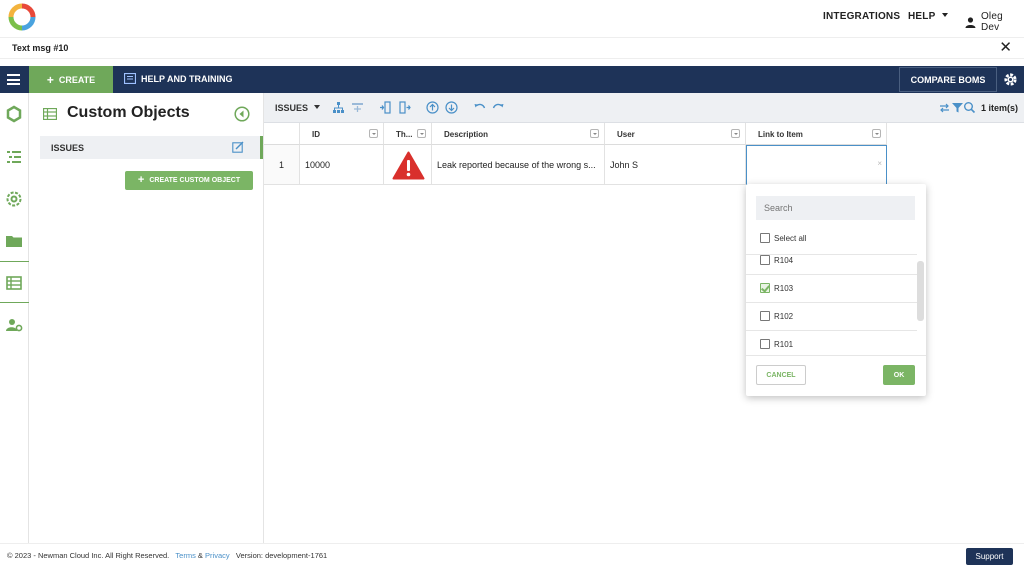 This screenshot has height=568, width=1024. What do you see at coordinates (342, 134) in the screenshot?
I see `column-header-id: ID` at bounding box center [342, 134].